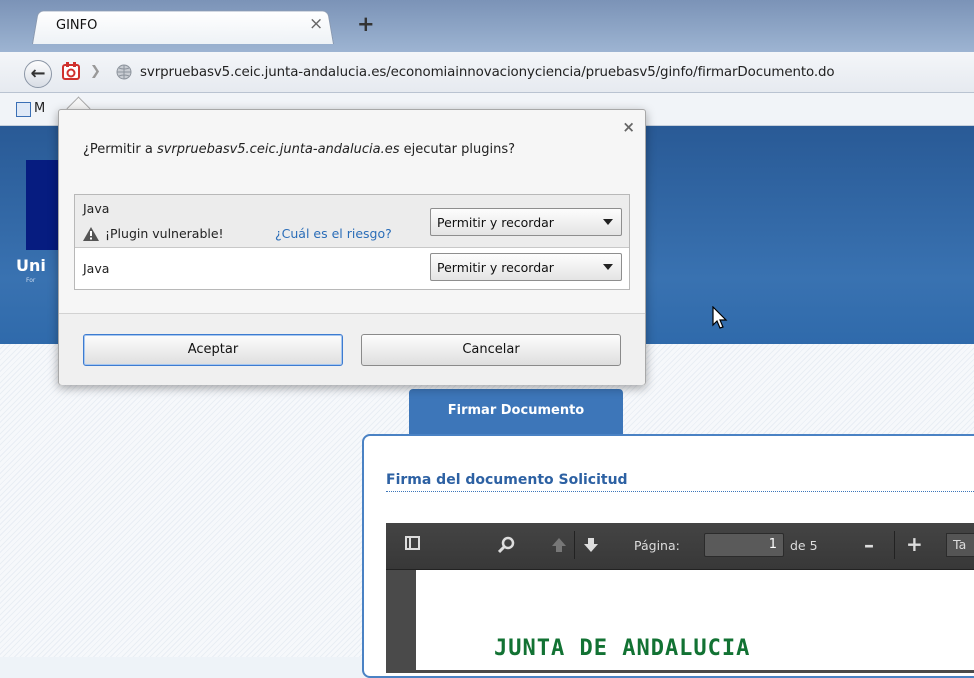 This screenshot has height=678, width=974. What do you see at coordinates (507, 545) in the screenshot?
I see `search-icon` at bounding box center [507, 545].